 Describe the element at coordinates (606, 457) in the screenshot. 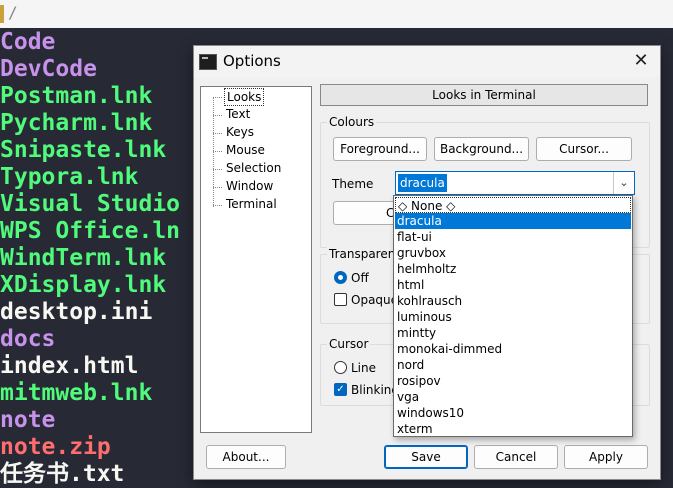

I see `apply-button: Apply` at that location.